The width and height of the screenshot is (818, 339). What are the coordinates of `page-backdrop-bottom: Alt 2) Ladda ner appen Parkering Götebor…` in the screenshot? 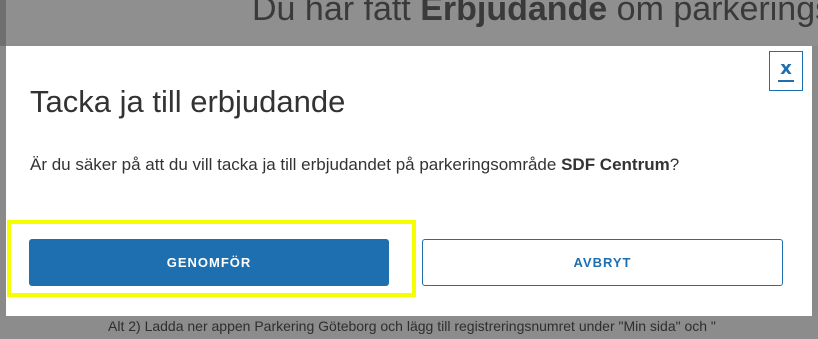 It's located at (409, 327).